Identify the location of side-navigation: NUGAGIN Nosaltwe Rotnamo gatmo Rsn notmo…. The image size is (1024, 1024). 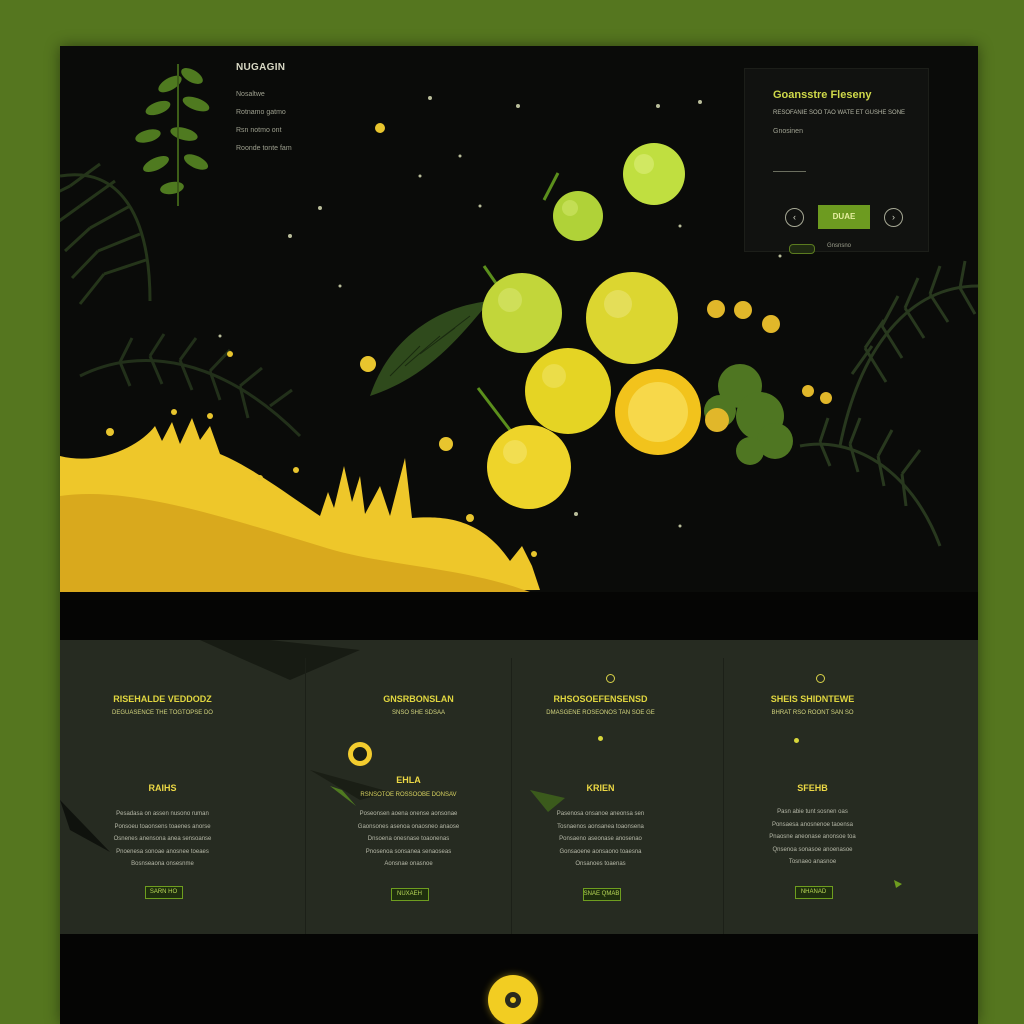
(291, 112).